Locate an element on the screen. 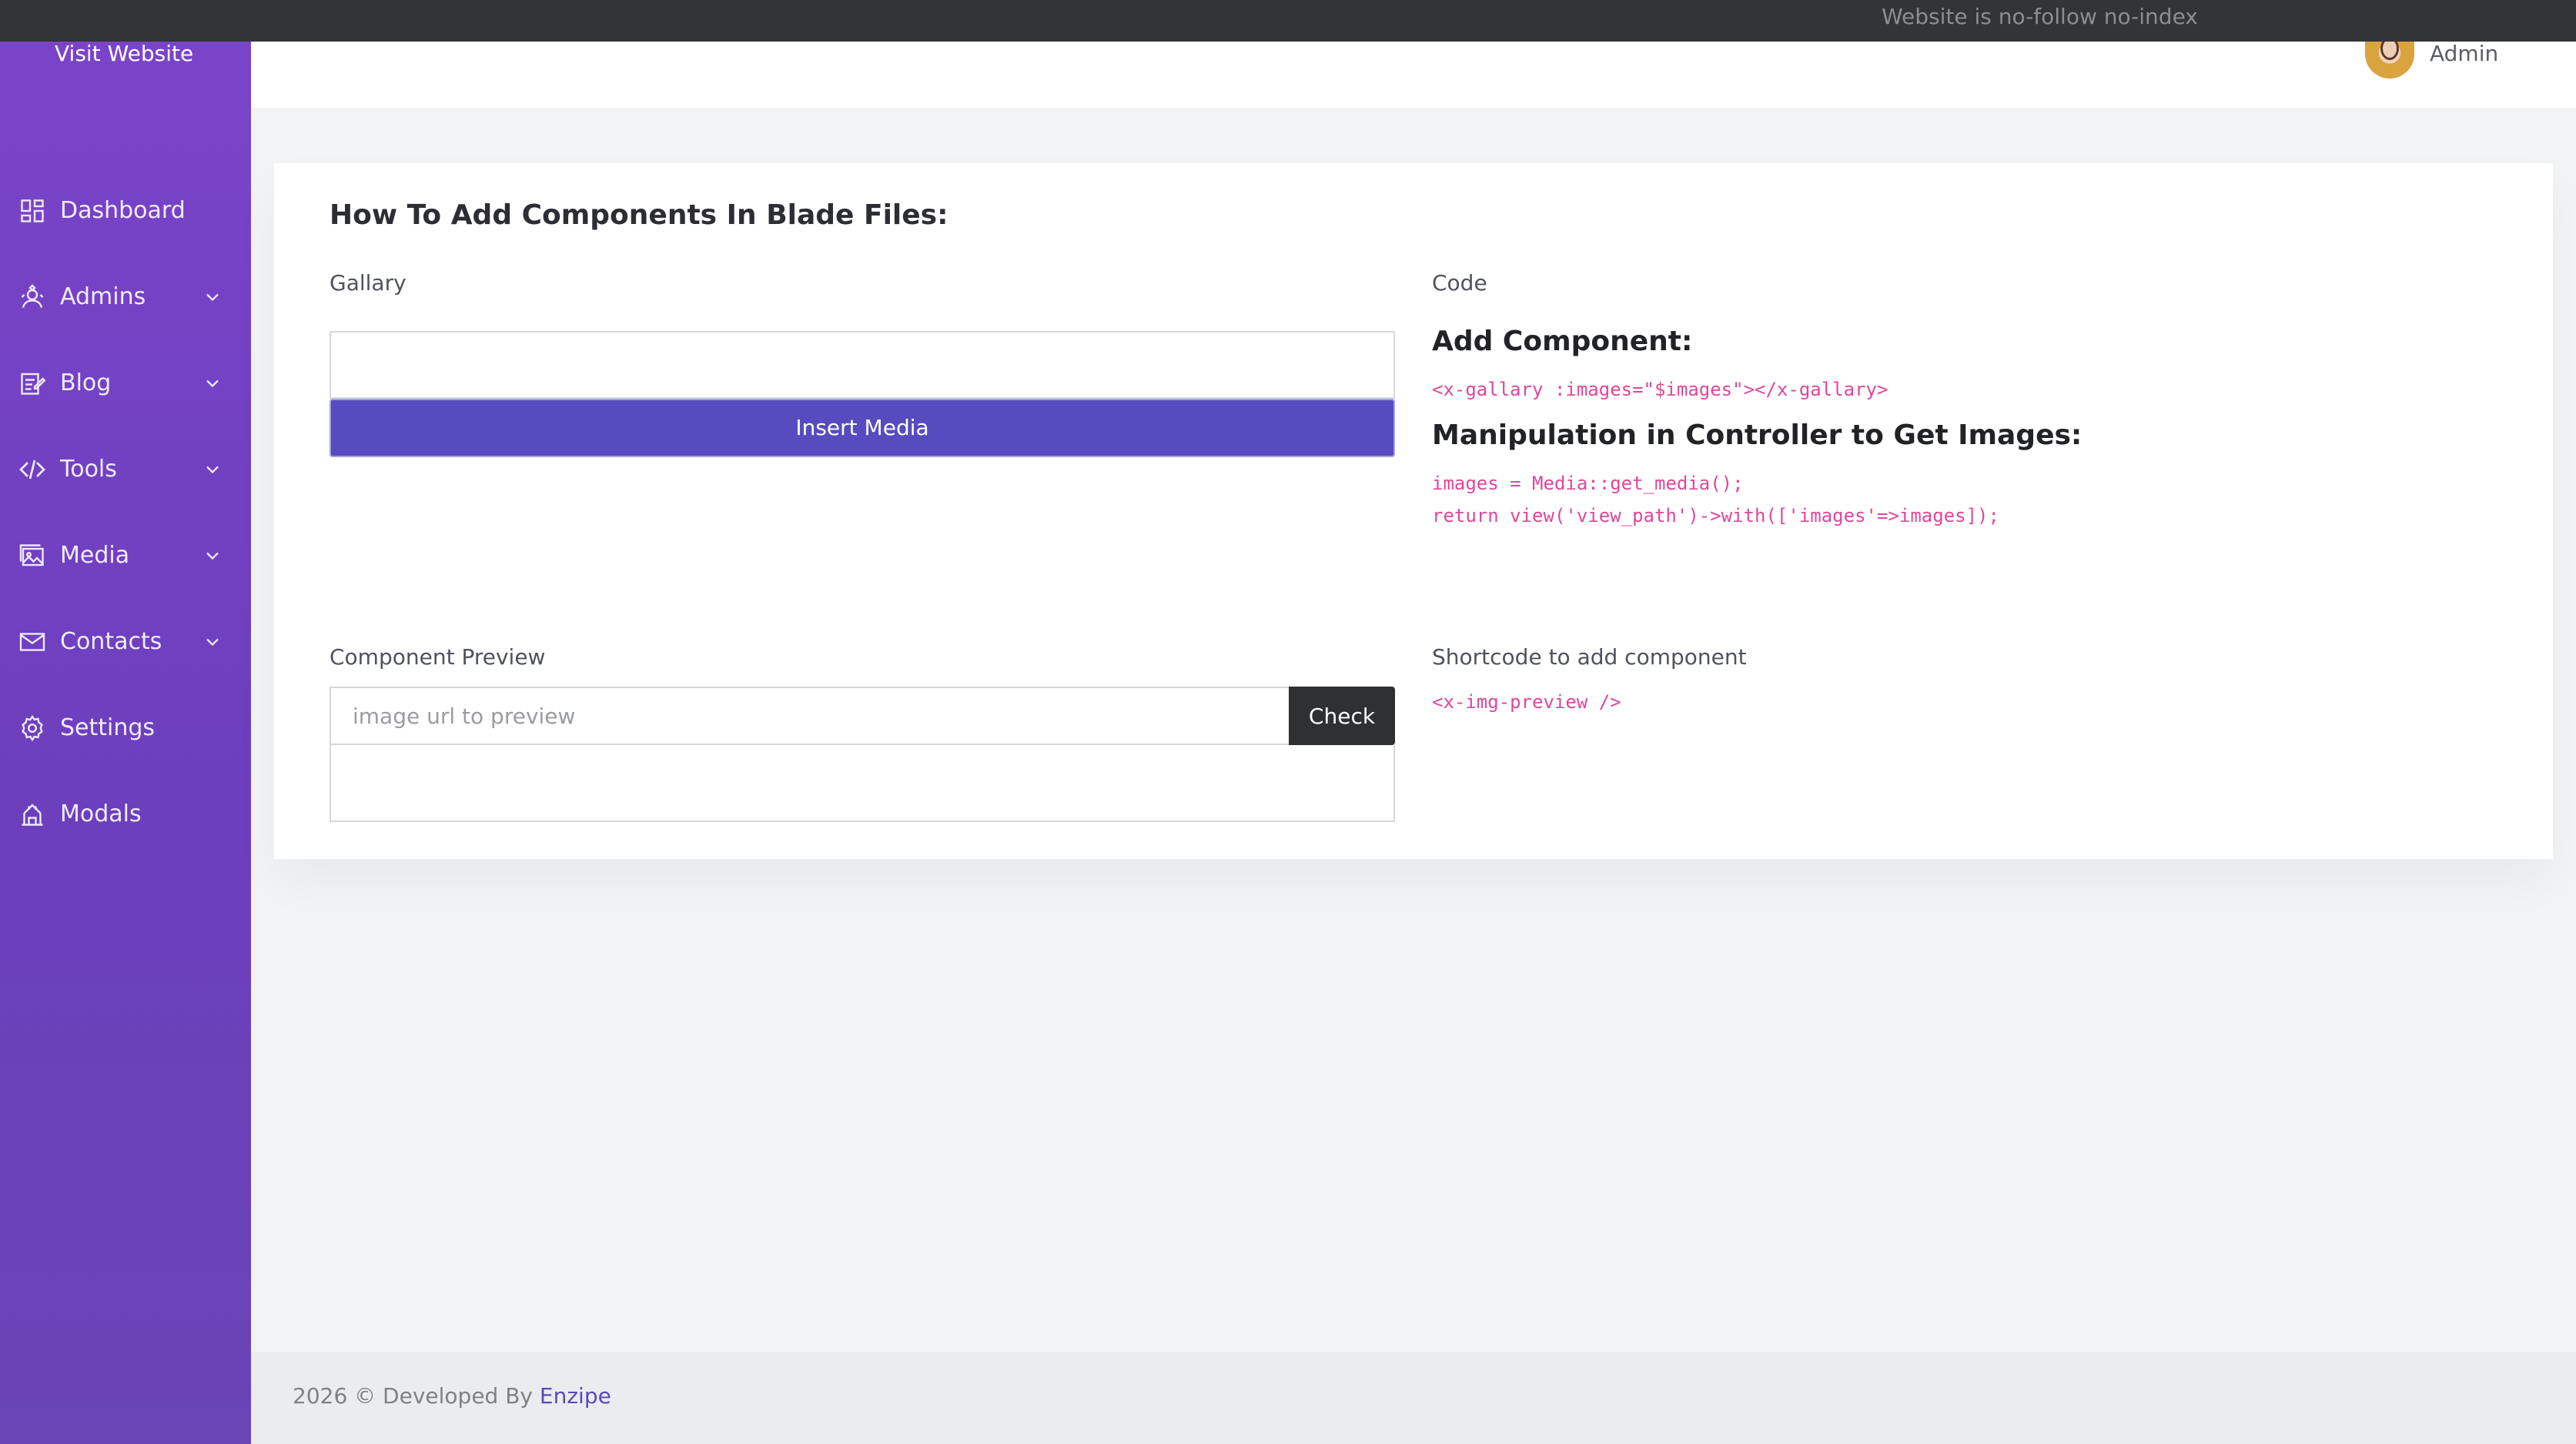 This screenshot has width=2576, height=1444. insert-media-button: Insert Media is located at coordinates (862, 428).